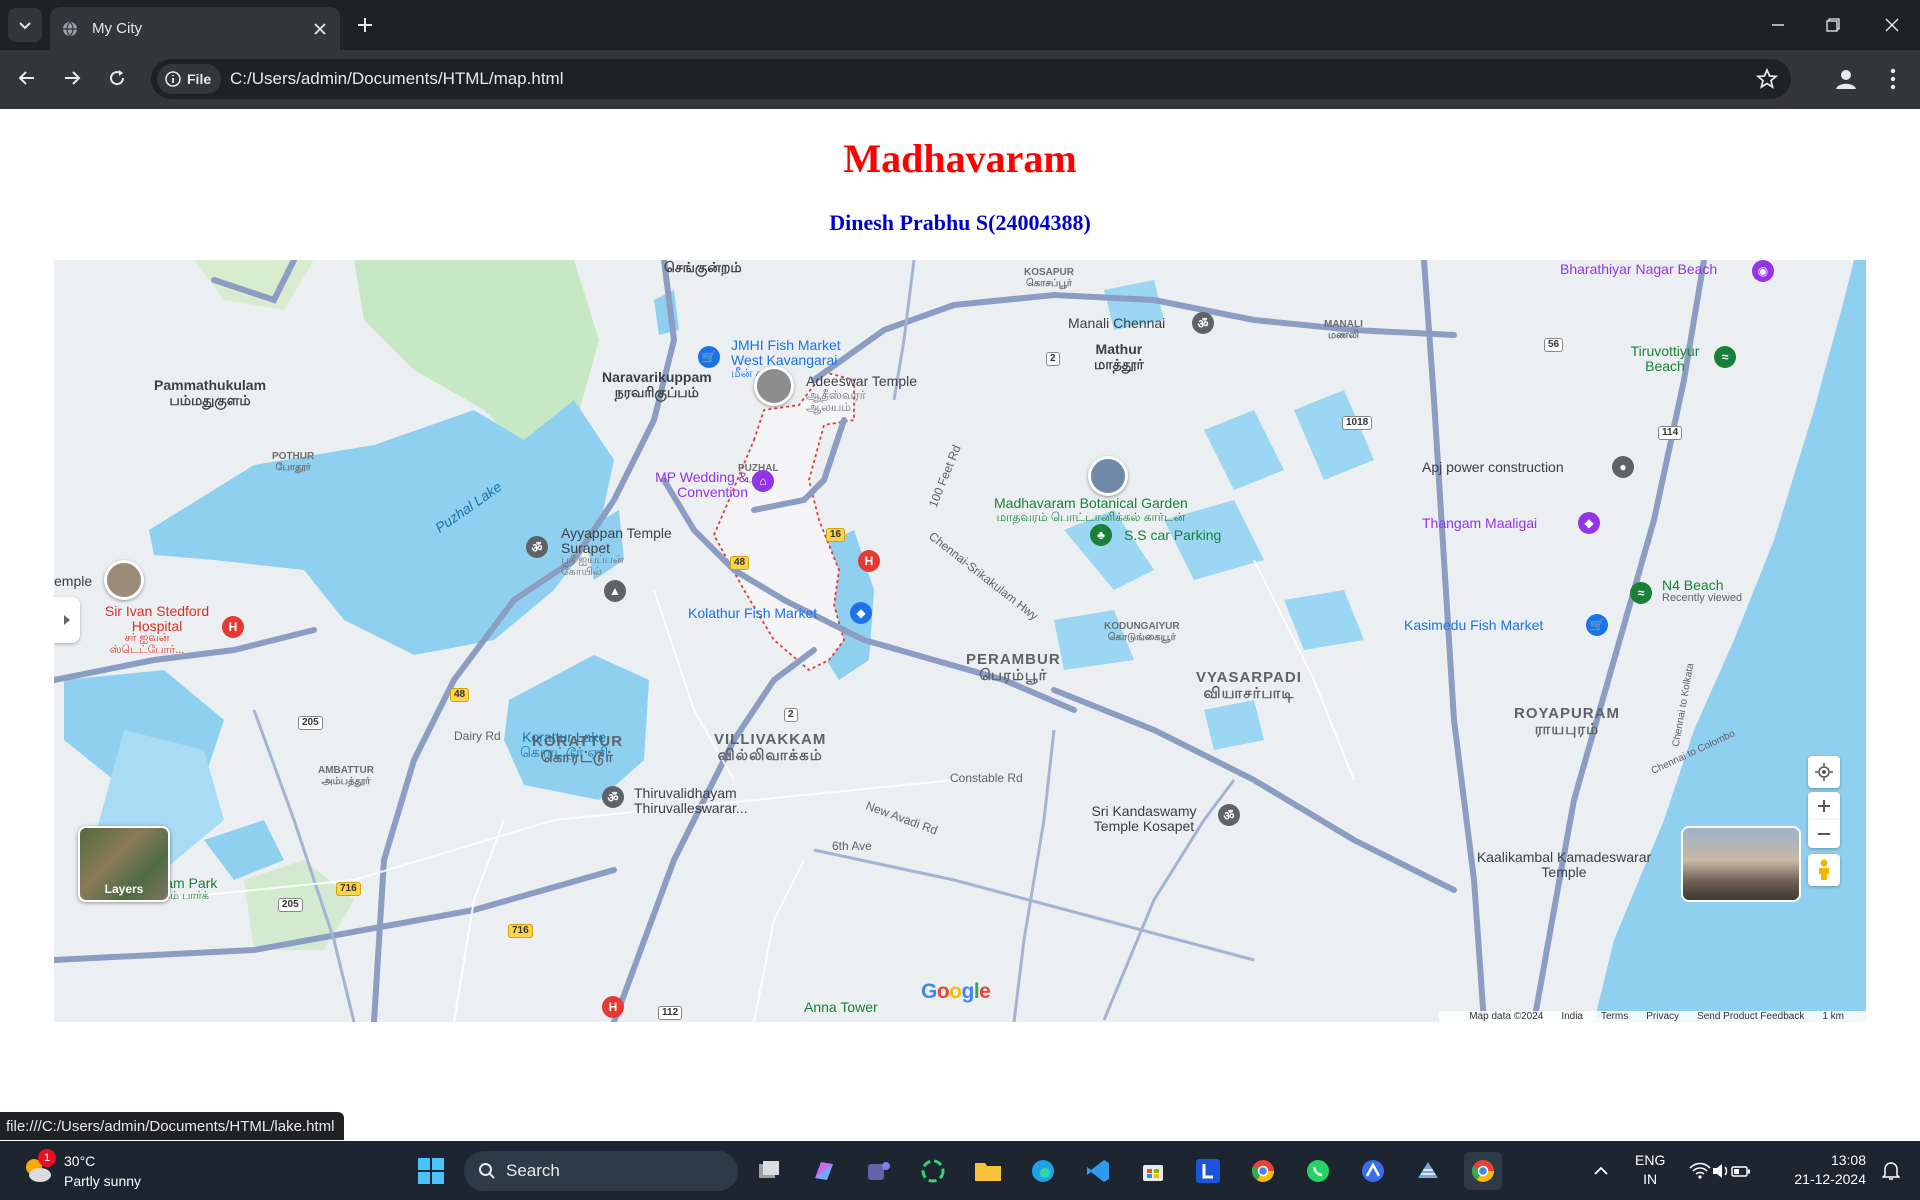 This screenshot has width=1920, height=1200. Describe the element at coordinates (117, 78) in the screenshot. I see `reload-button` at that location.